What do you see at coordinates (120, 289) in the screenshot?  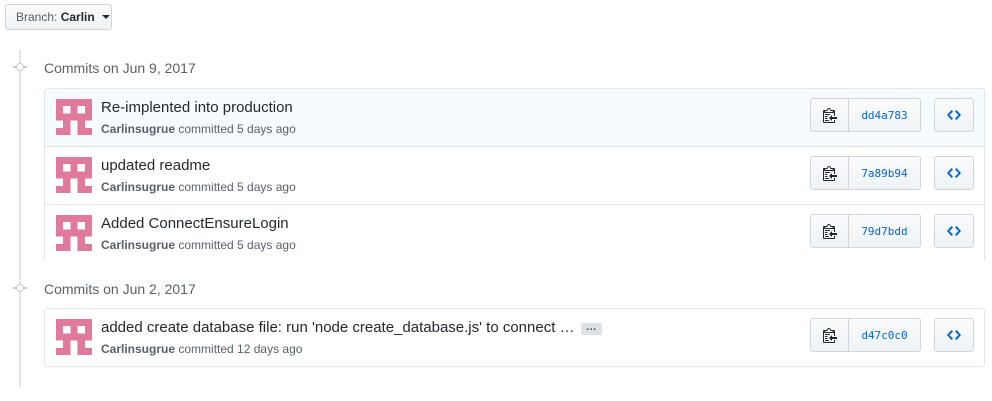 I see `commit-group-title: Commits on Jun 2, 2017` at bounding box center [120, 289].